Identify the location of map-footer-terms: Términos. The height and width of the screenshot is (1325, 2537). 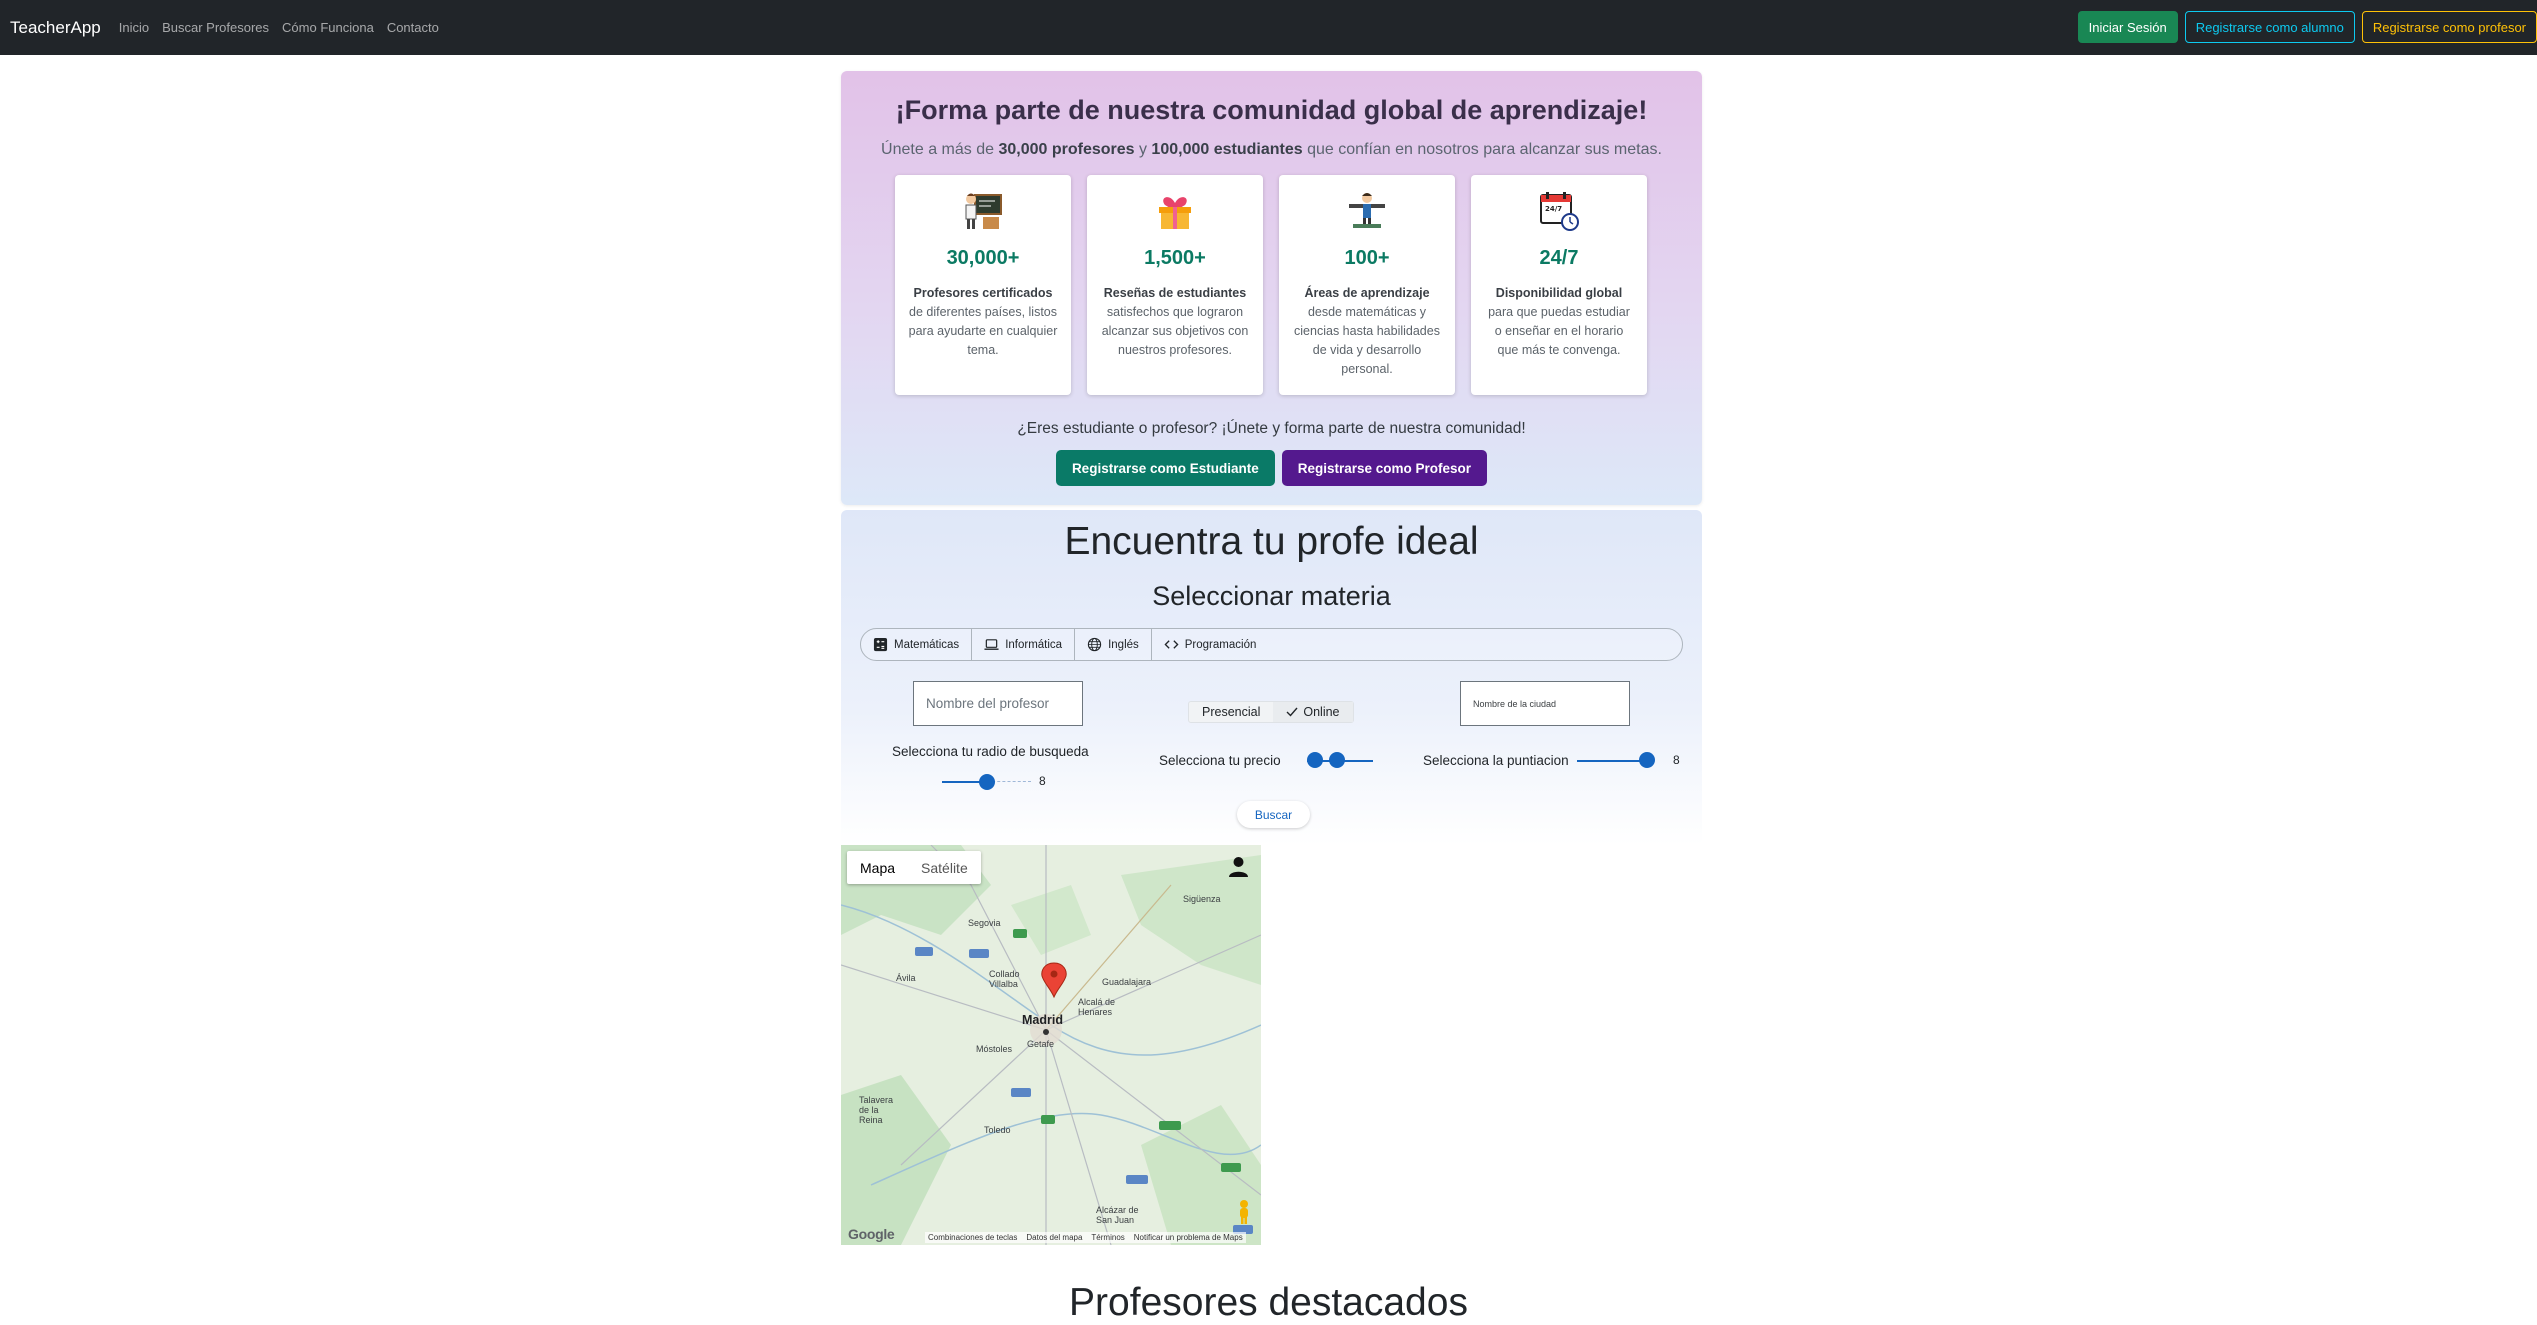
(1107, 1237).